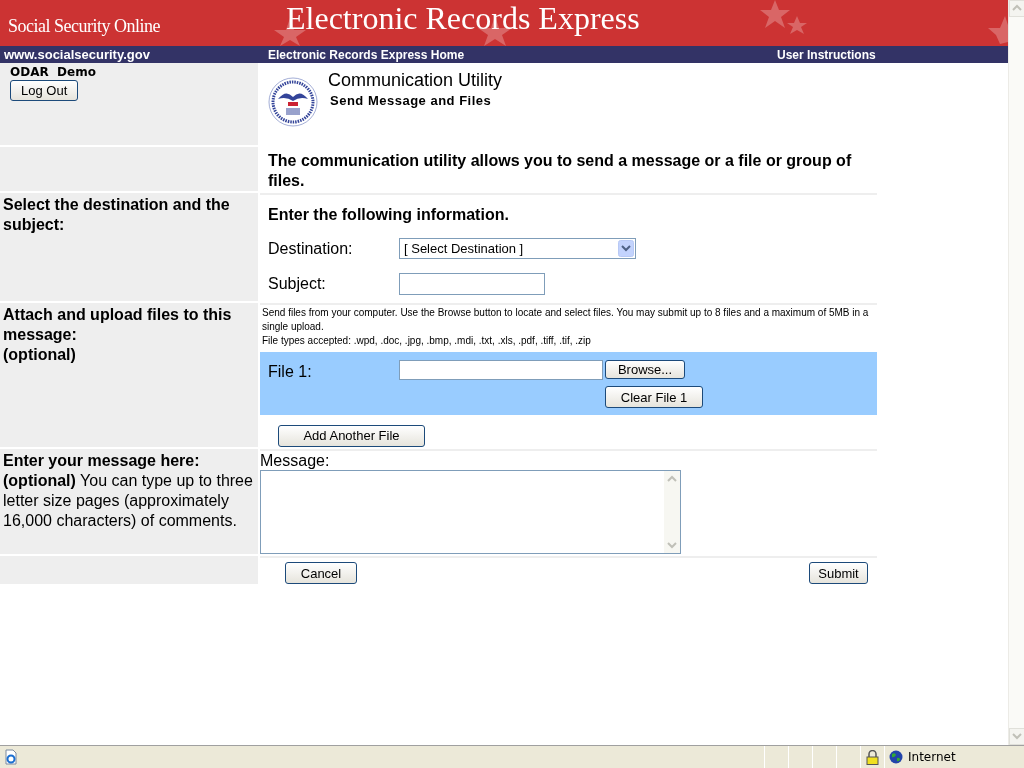 The height and width of the screenshot is (768, 1024). Describe the element at coordinates (872, 757) in the screenshot. I see `lock-icon` at that location.